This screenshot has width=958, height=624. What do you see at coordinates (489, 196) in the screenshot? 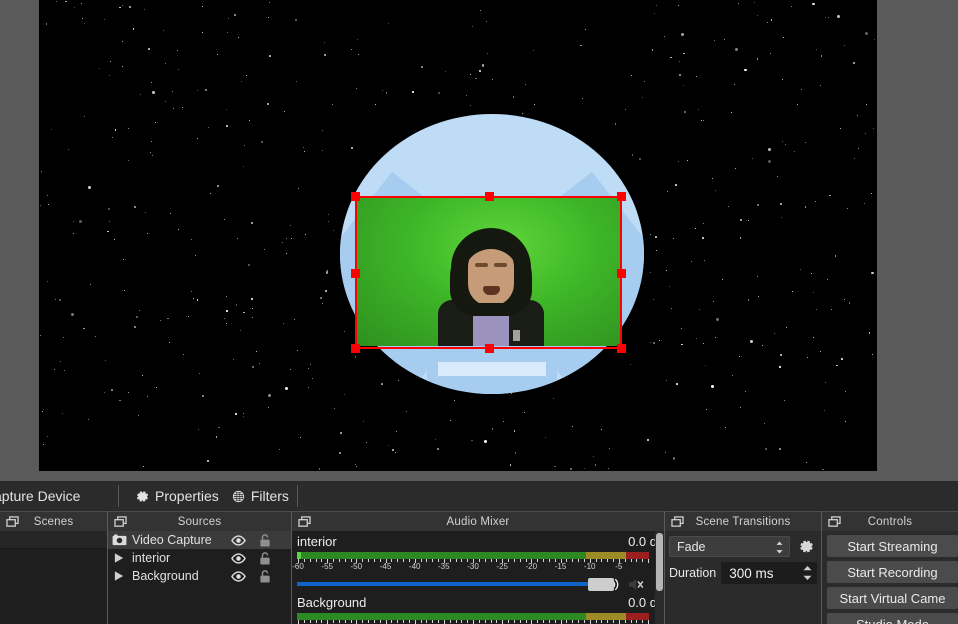
I see `resize-handle-top-center` at bounding box center [489, 196].